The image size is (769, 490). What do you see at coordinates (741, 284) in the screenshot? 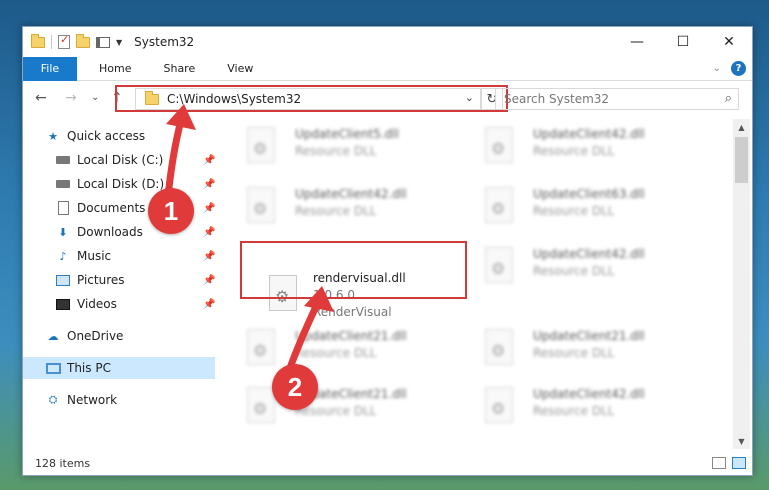
I see `vertical-scrollbar: ▲ ▼` at bounding box center [741, 284].